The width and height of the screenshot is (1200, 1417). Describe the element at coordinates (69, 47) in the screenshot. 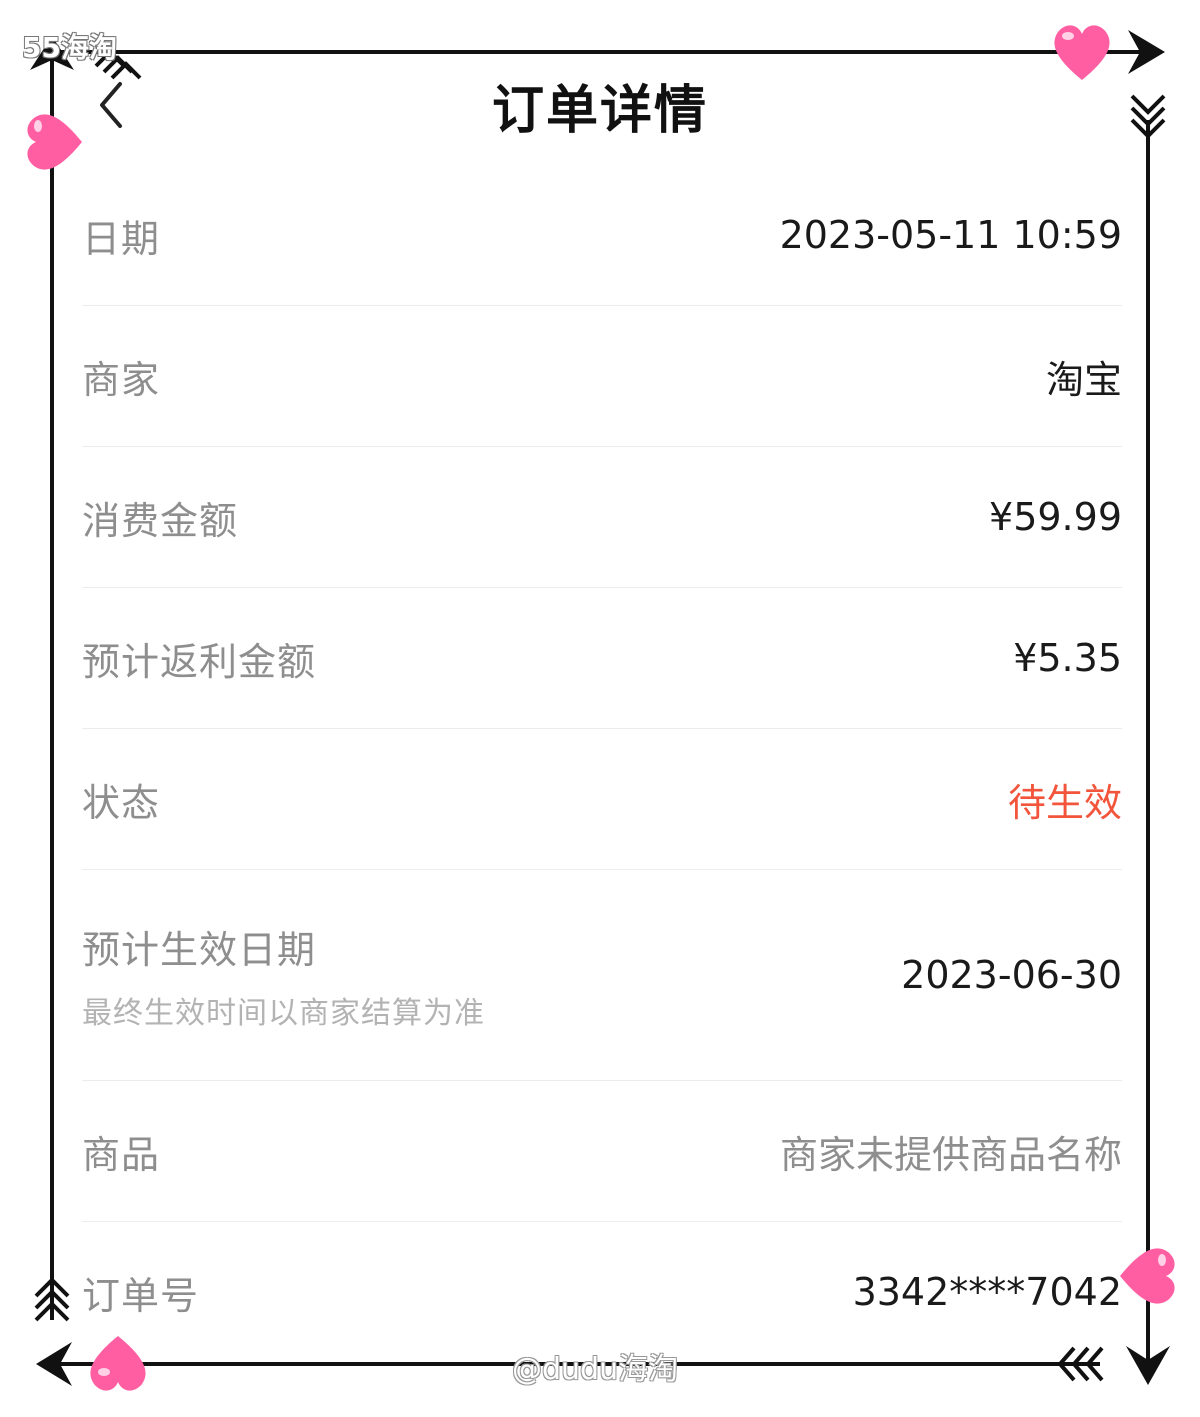

I see `app-watermark: 55海淘` at that location.